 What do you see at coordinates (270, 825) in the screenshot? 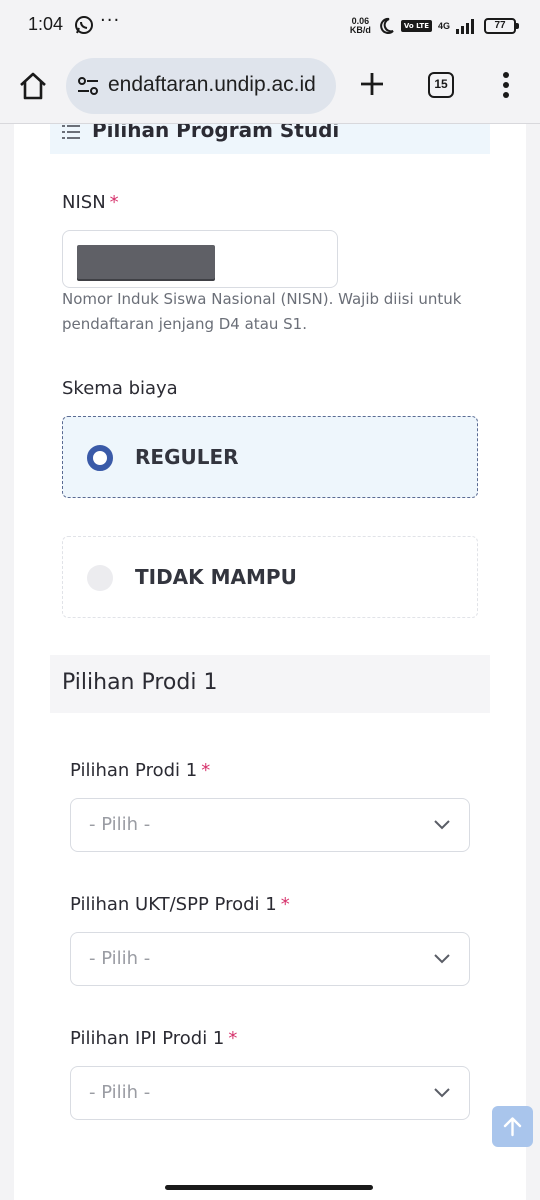
I see `prodi-1-select: - Pilih -` at bounding box center [270, 825].